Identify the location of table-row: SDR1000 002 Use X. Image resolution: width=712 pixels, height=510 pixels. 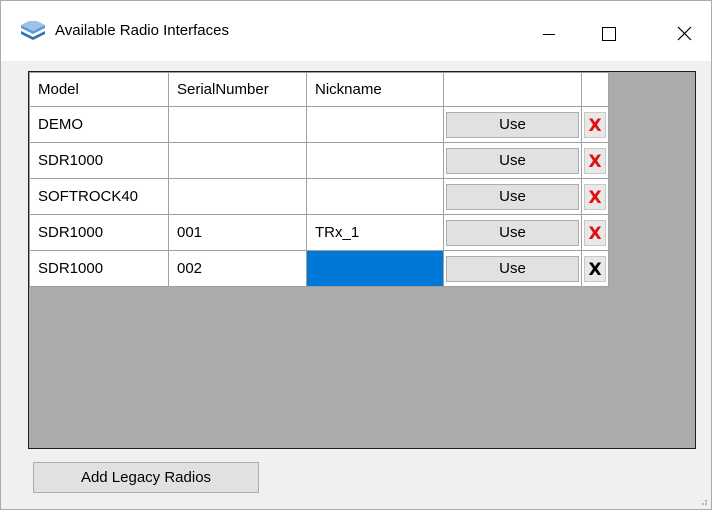
(319, 268).